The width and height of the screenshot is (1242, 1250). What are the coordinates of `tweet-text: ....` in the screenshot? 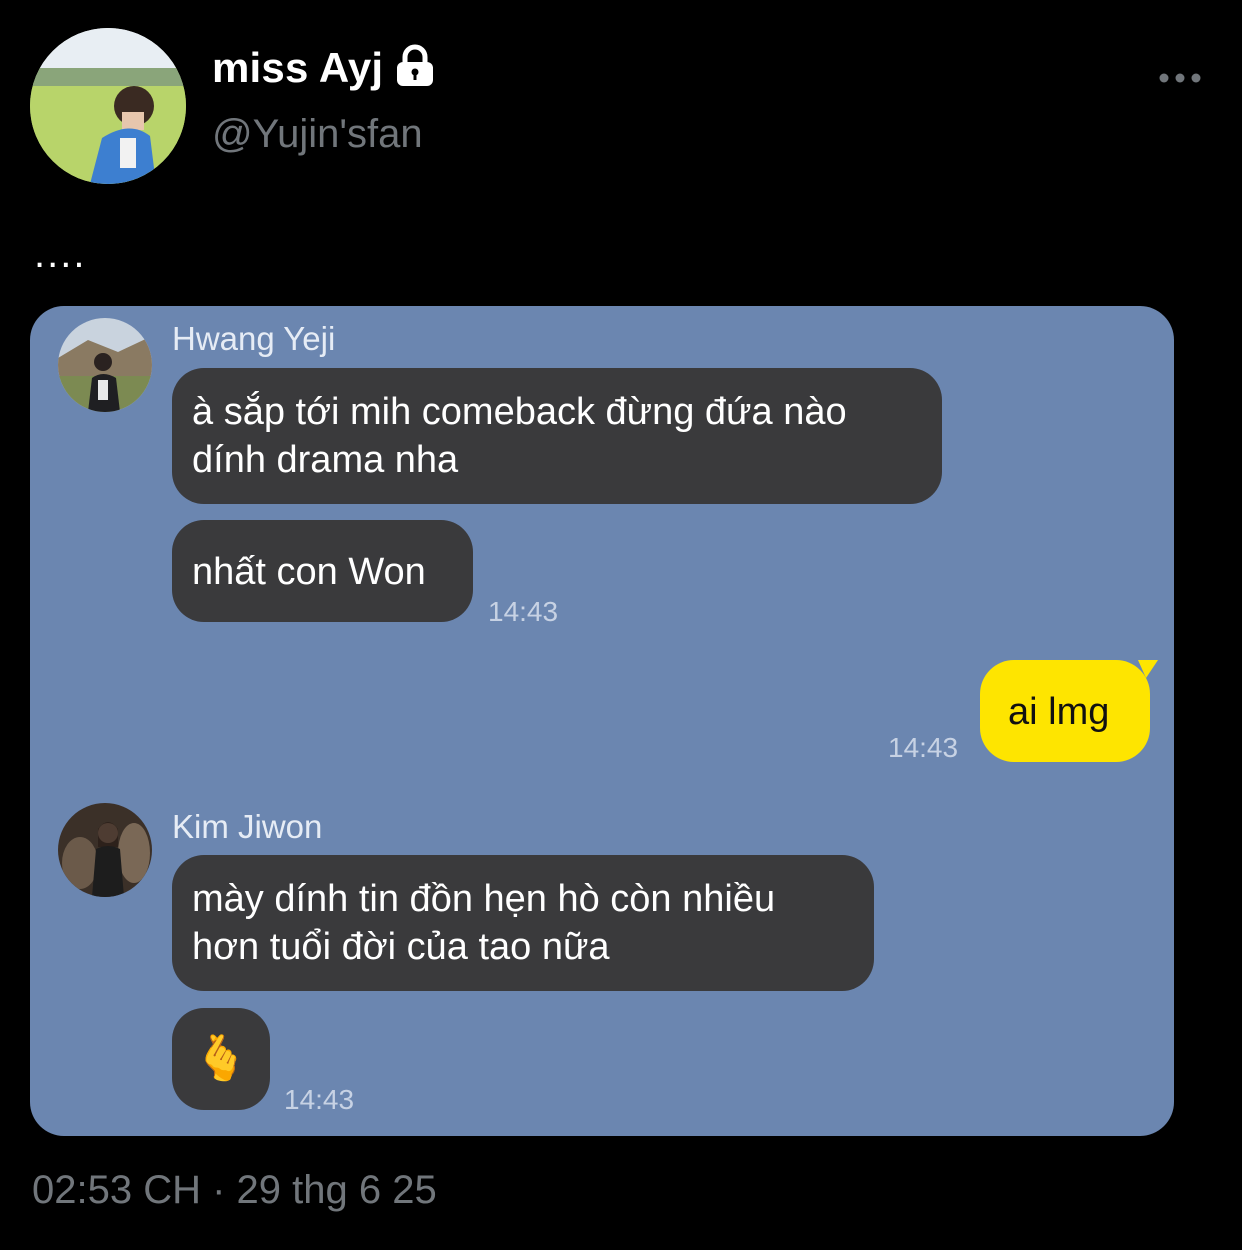 It's located at (60, 254).